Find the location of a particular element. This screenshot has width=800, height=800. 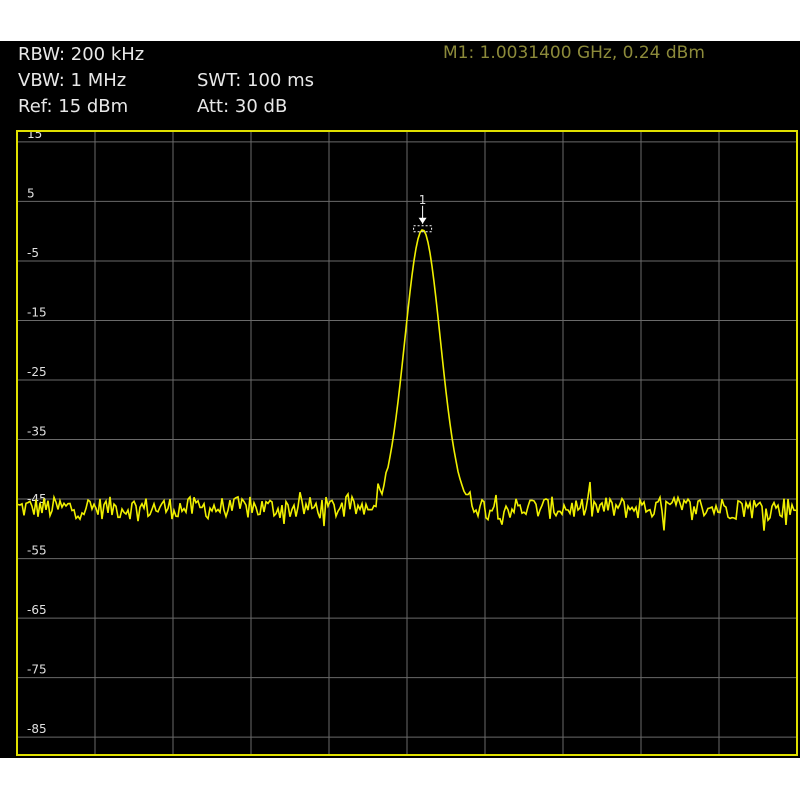

attenuation-readout: Att: 30 dB is located at coordinates (242, 106).